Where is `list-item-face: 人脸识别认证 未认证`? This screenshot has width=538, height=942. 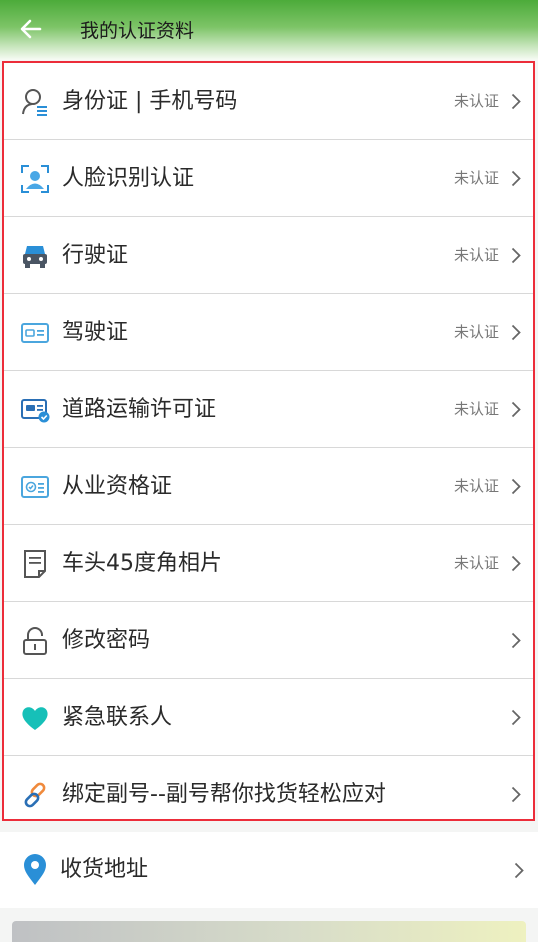
list-item-face: 人脸识别认证 未认证 is located at coordinates (268, 178).